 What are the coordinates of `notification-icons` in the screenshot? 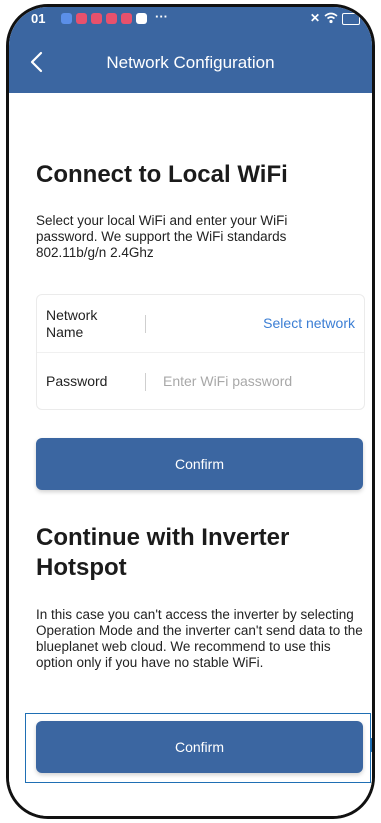 It's located at (104, 18).